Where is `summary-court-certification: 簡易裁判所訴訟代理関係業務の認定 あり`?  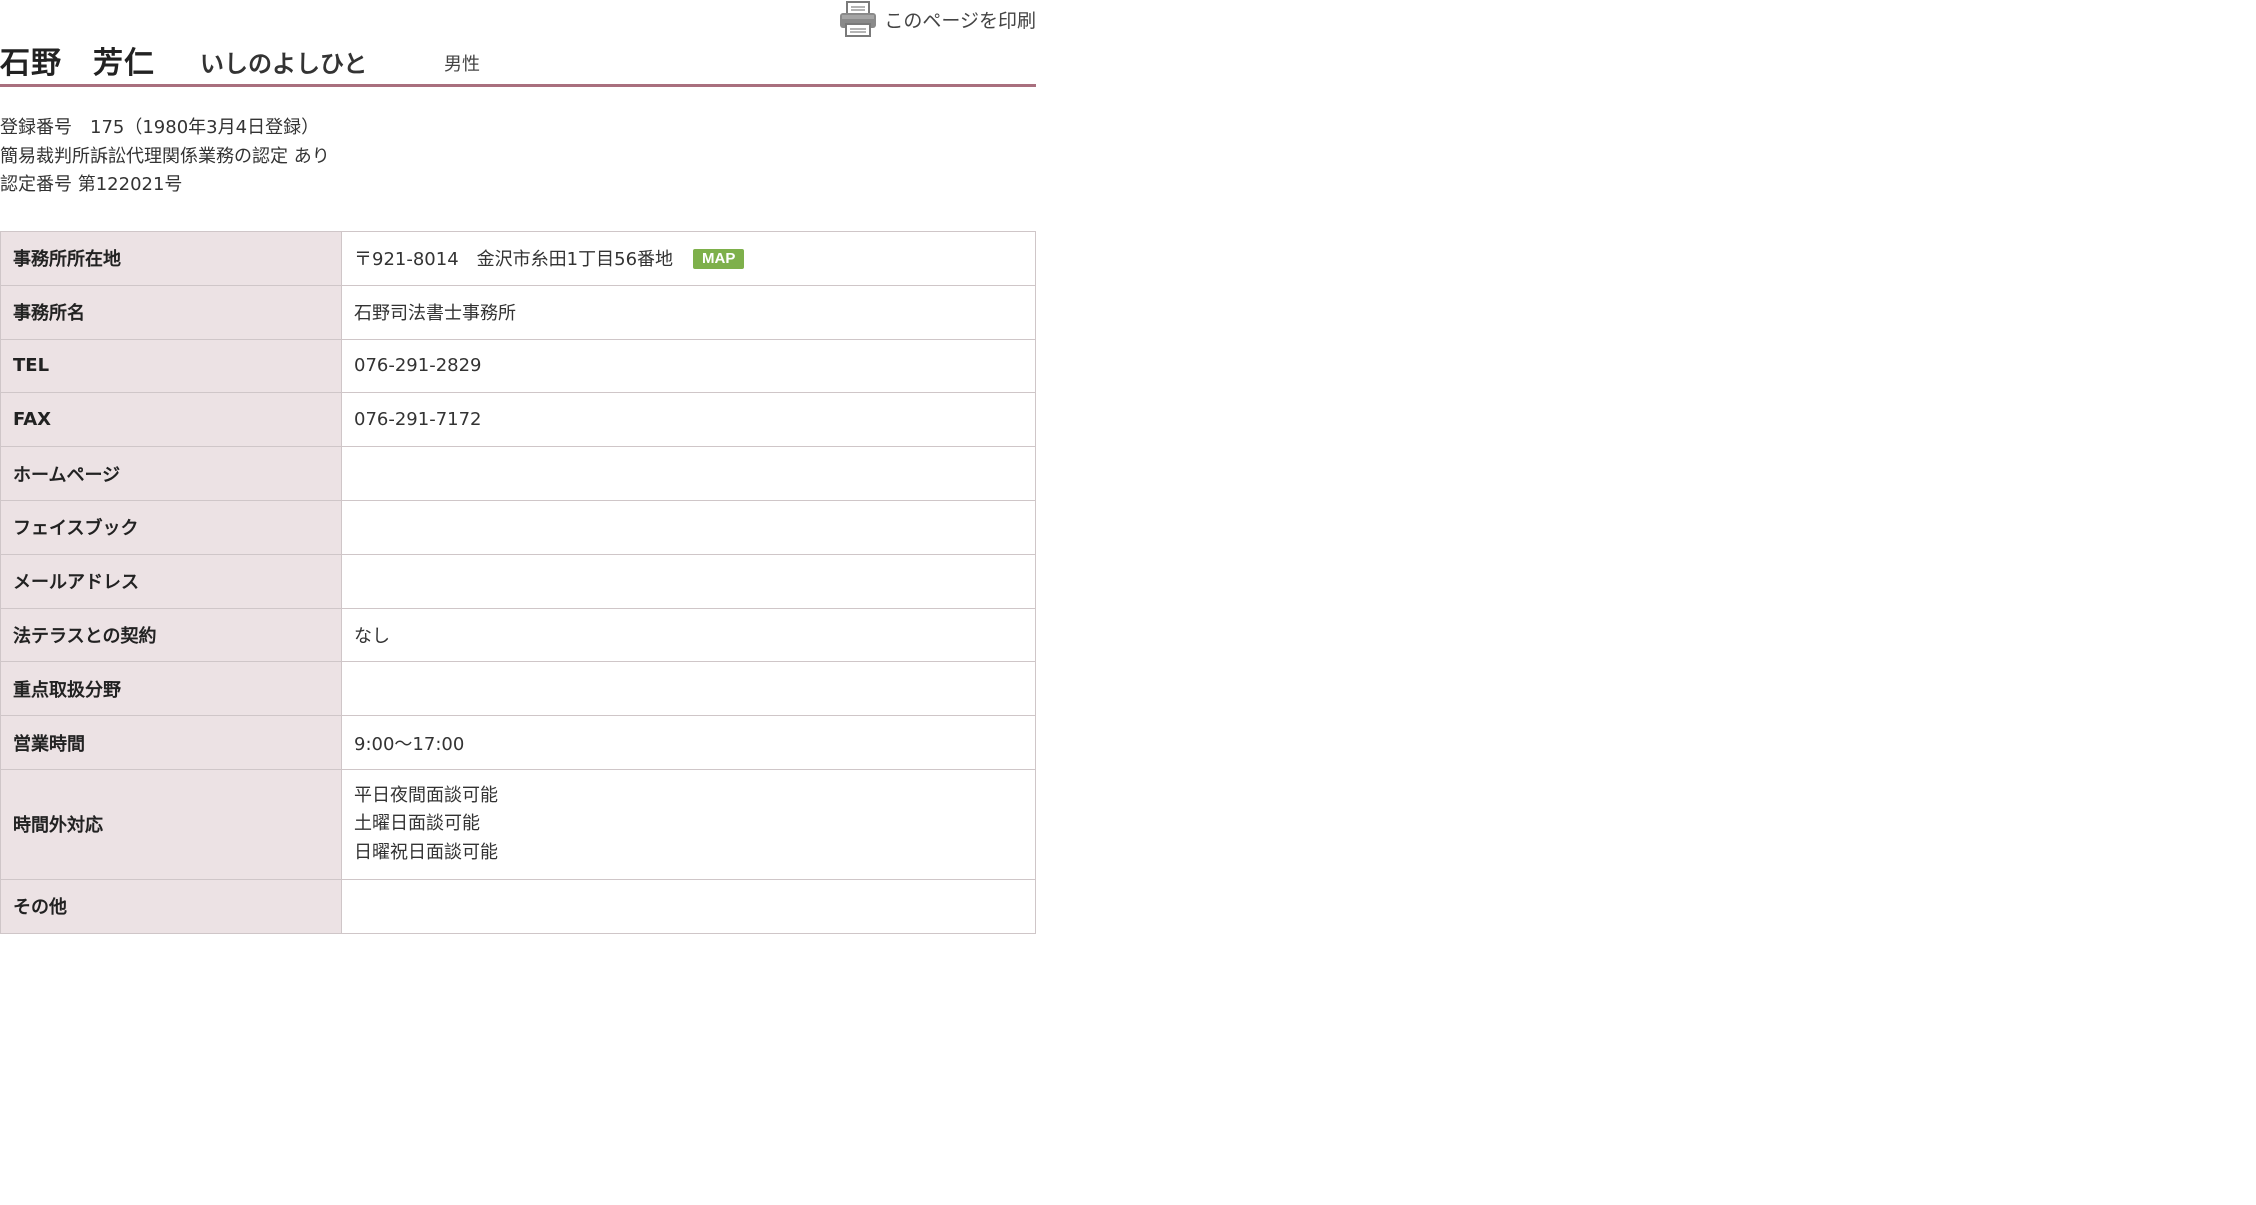 summary-court-certification: 簡易裁判所訴訟代理関係業務の認定 あり is located at coordinates (165, 156).